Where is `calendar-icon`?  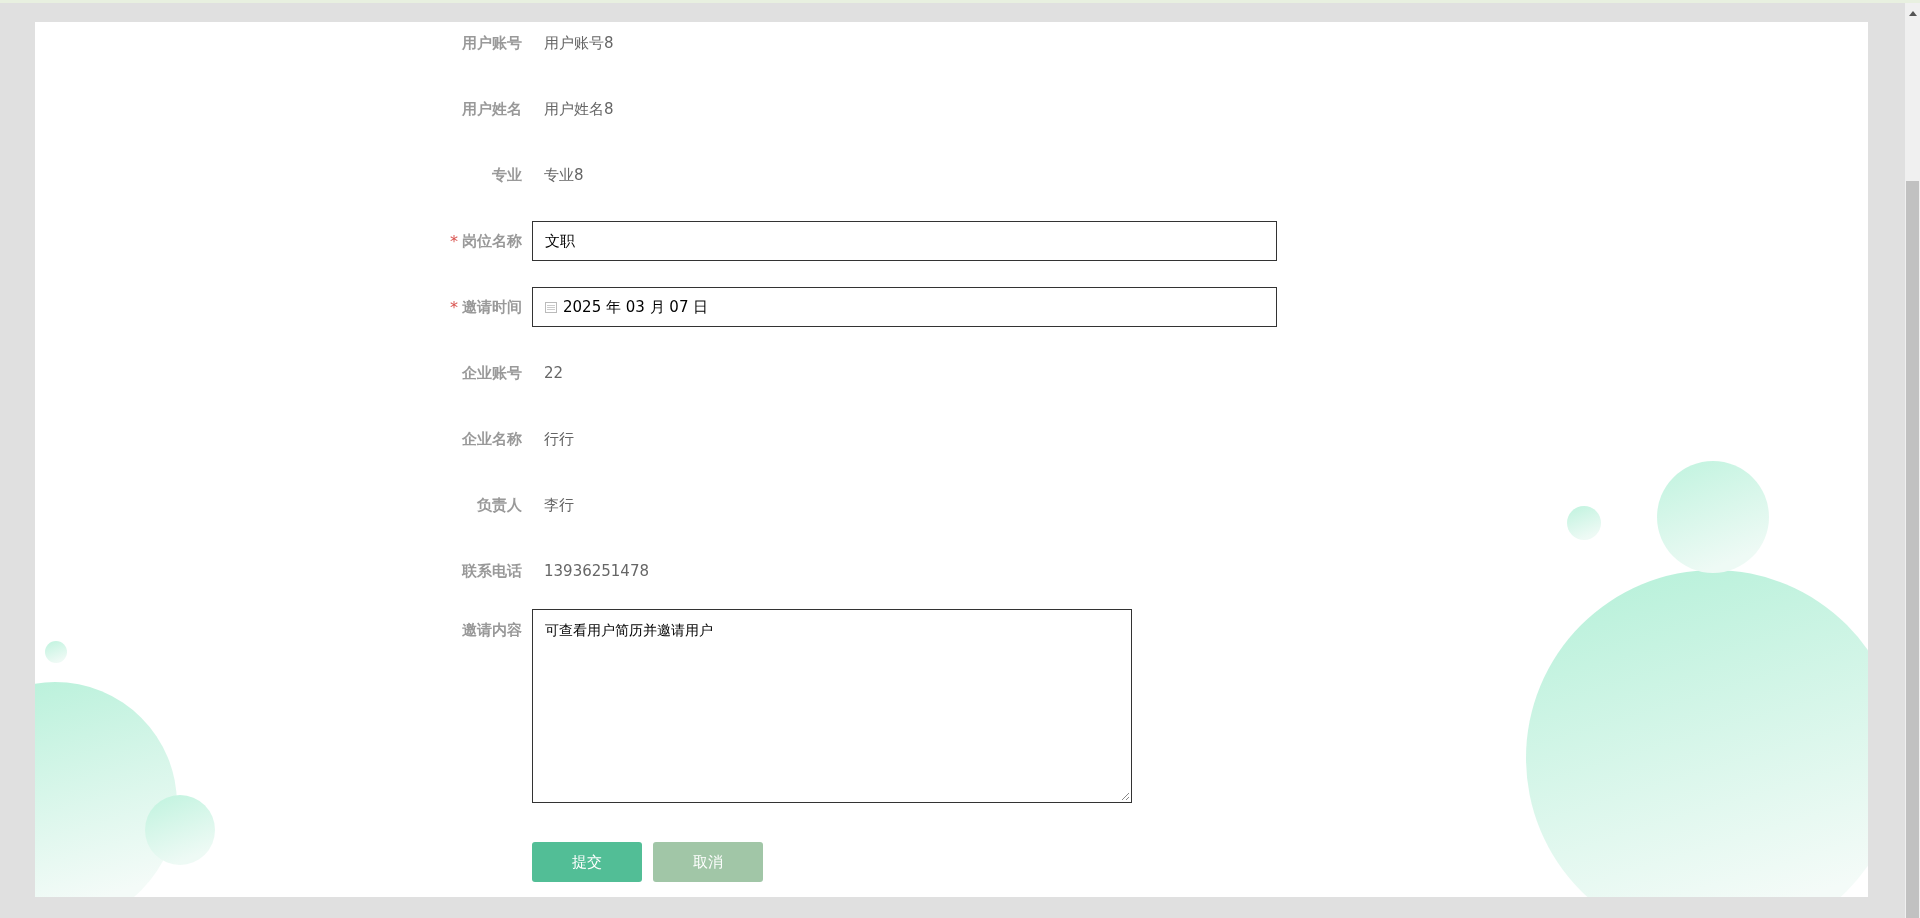
calendar-icon is located at coordinates (551, 307).